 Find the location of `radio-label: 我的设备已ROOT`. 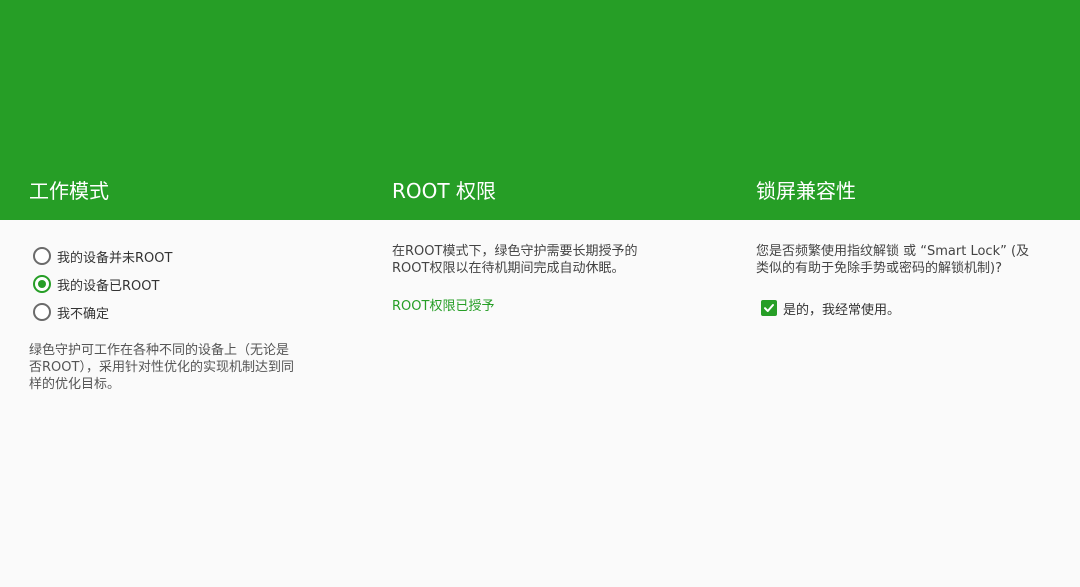

radio-label: 我的设备已ROOT is located at coordinates (108, 286).